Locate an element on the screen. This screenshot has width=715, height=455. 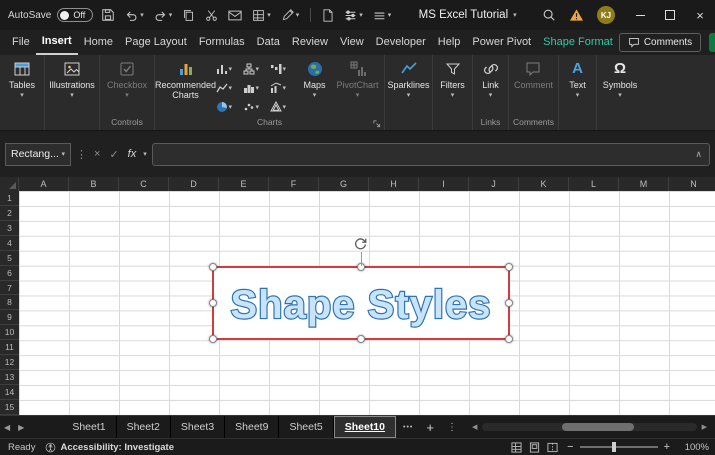
row-header: 4 is located at coordinates (9, 243).